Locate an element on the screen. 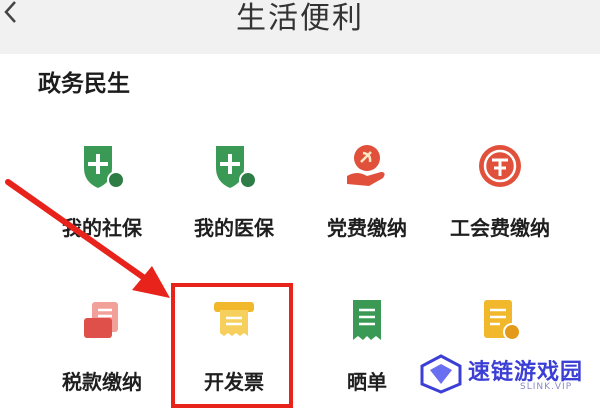  grid-item-label: 工会费缴纳 is located at coordinates (500, 228).